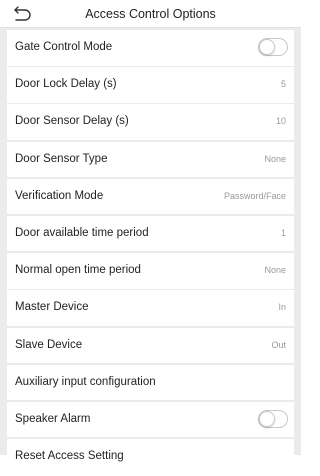 The image size is (320, 476). Describe the element at coordinates (150, 233) in the screenshot. I see `setting-row-door-available-time-period: Door available time period 1` at that location.